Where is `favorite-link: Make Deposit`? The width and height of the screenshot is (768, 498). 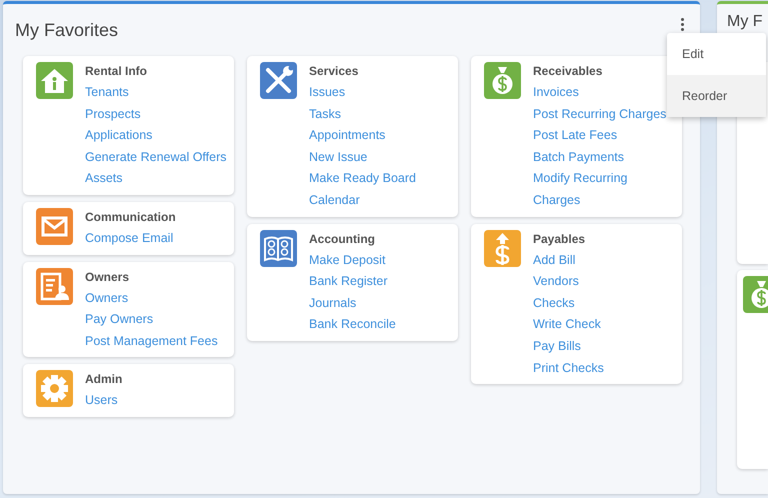
favorite-link: Make Deposit is located at coordinates (352, 261).